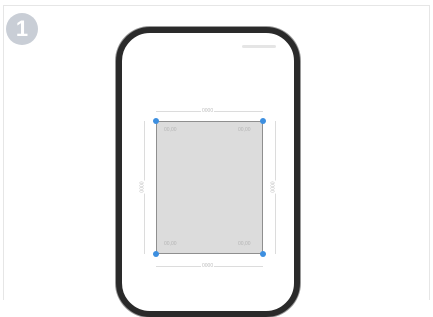  I want to click on left-dimension-label: 0000, so click(142, 187).